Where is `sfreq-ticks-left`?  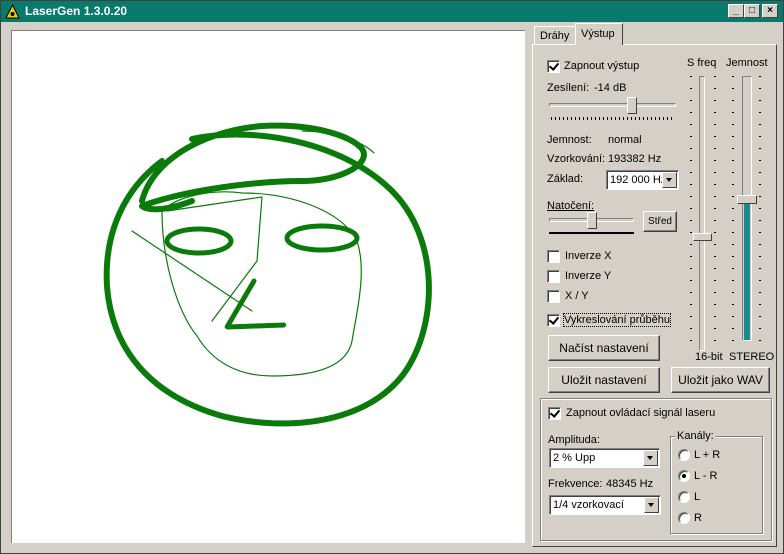 sfreq-ticks-left is located at coordinates (691, 211).